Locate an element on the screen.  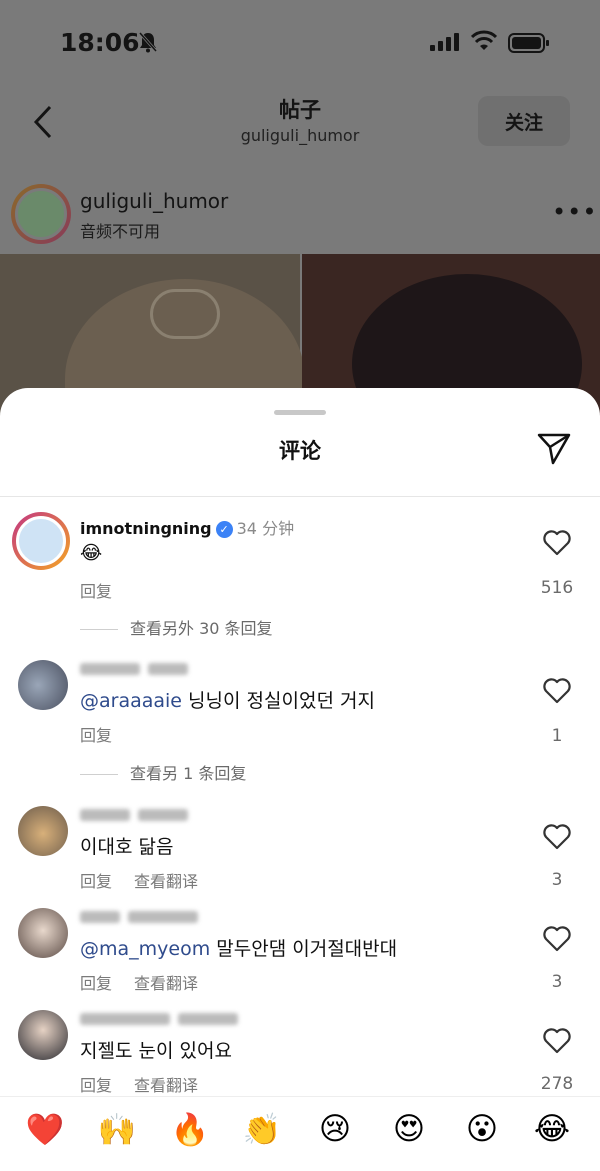
laughing-emoji-button: 😂 is located at coordinates (552, 1129).